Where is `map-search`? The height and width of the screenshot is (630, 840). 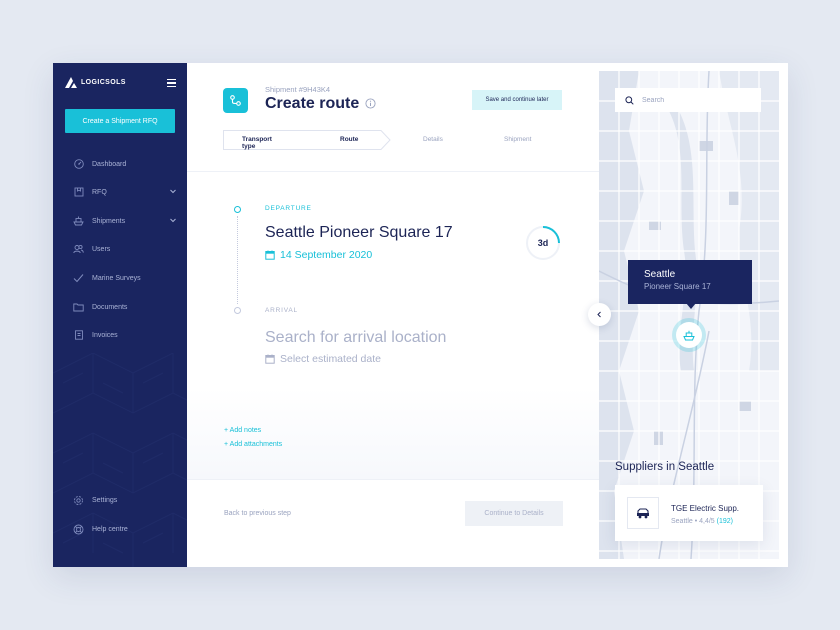
map-search is located at coordinates (688, 100).